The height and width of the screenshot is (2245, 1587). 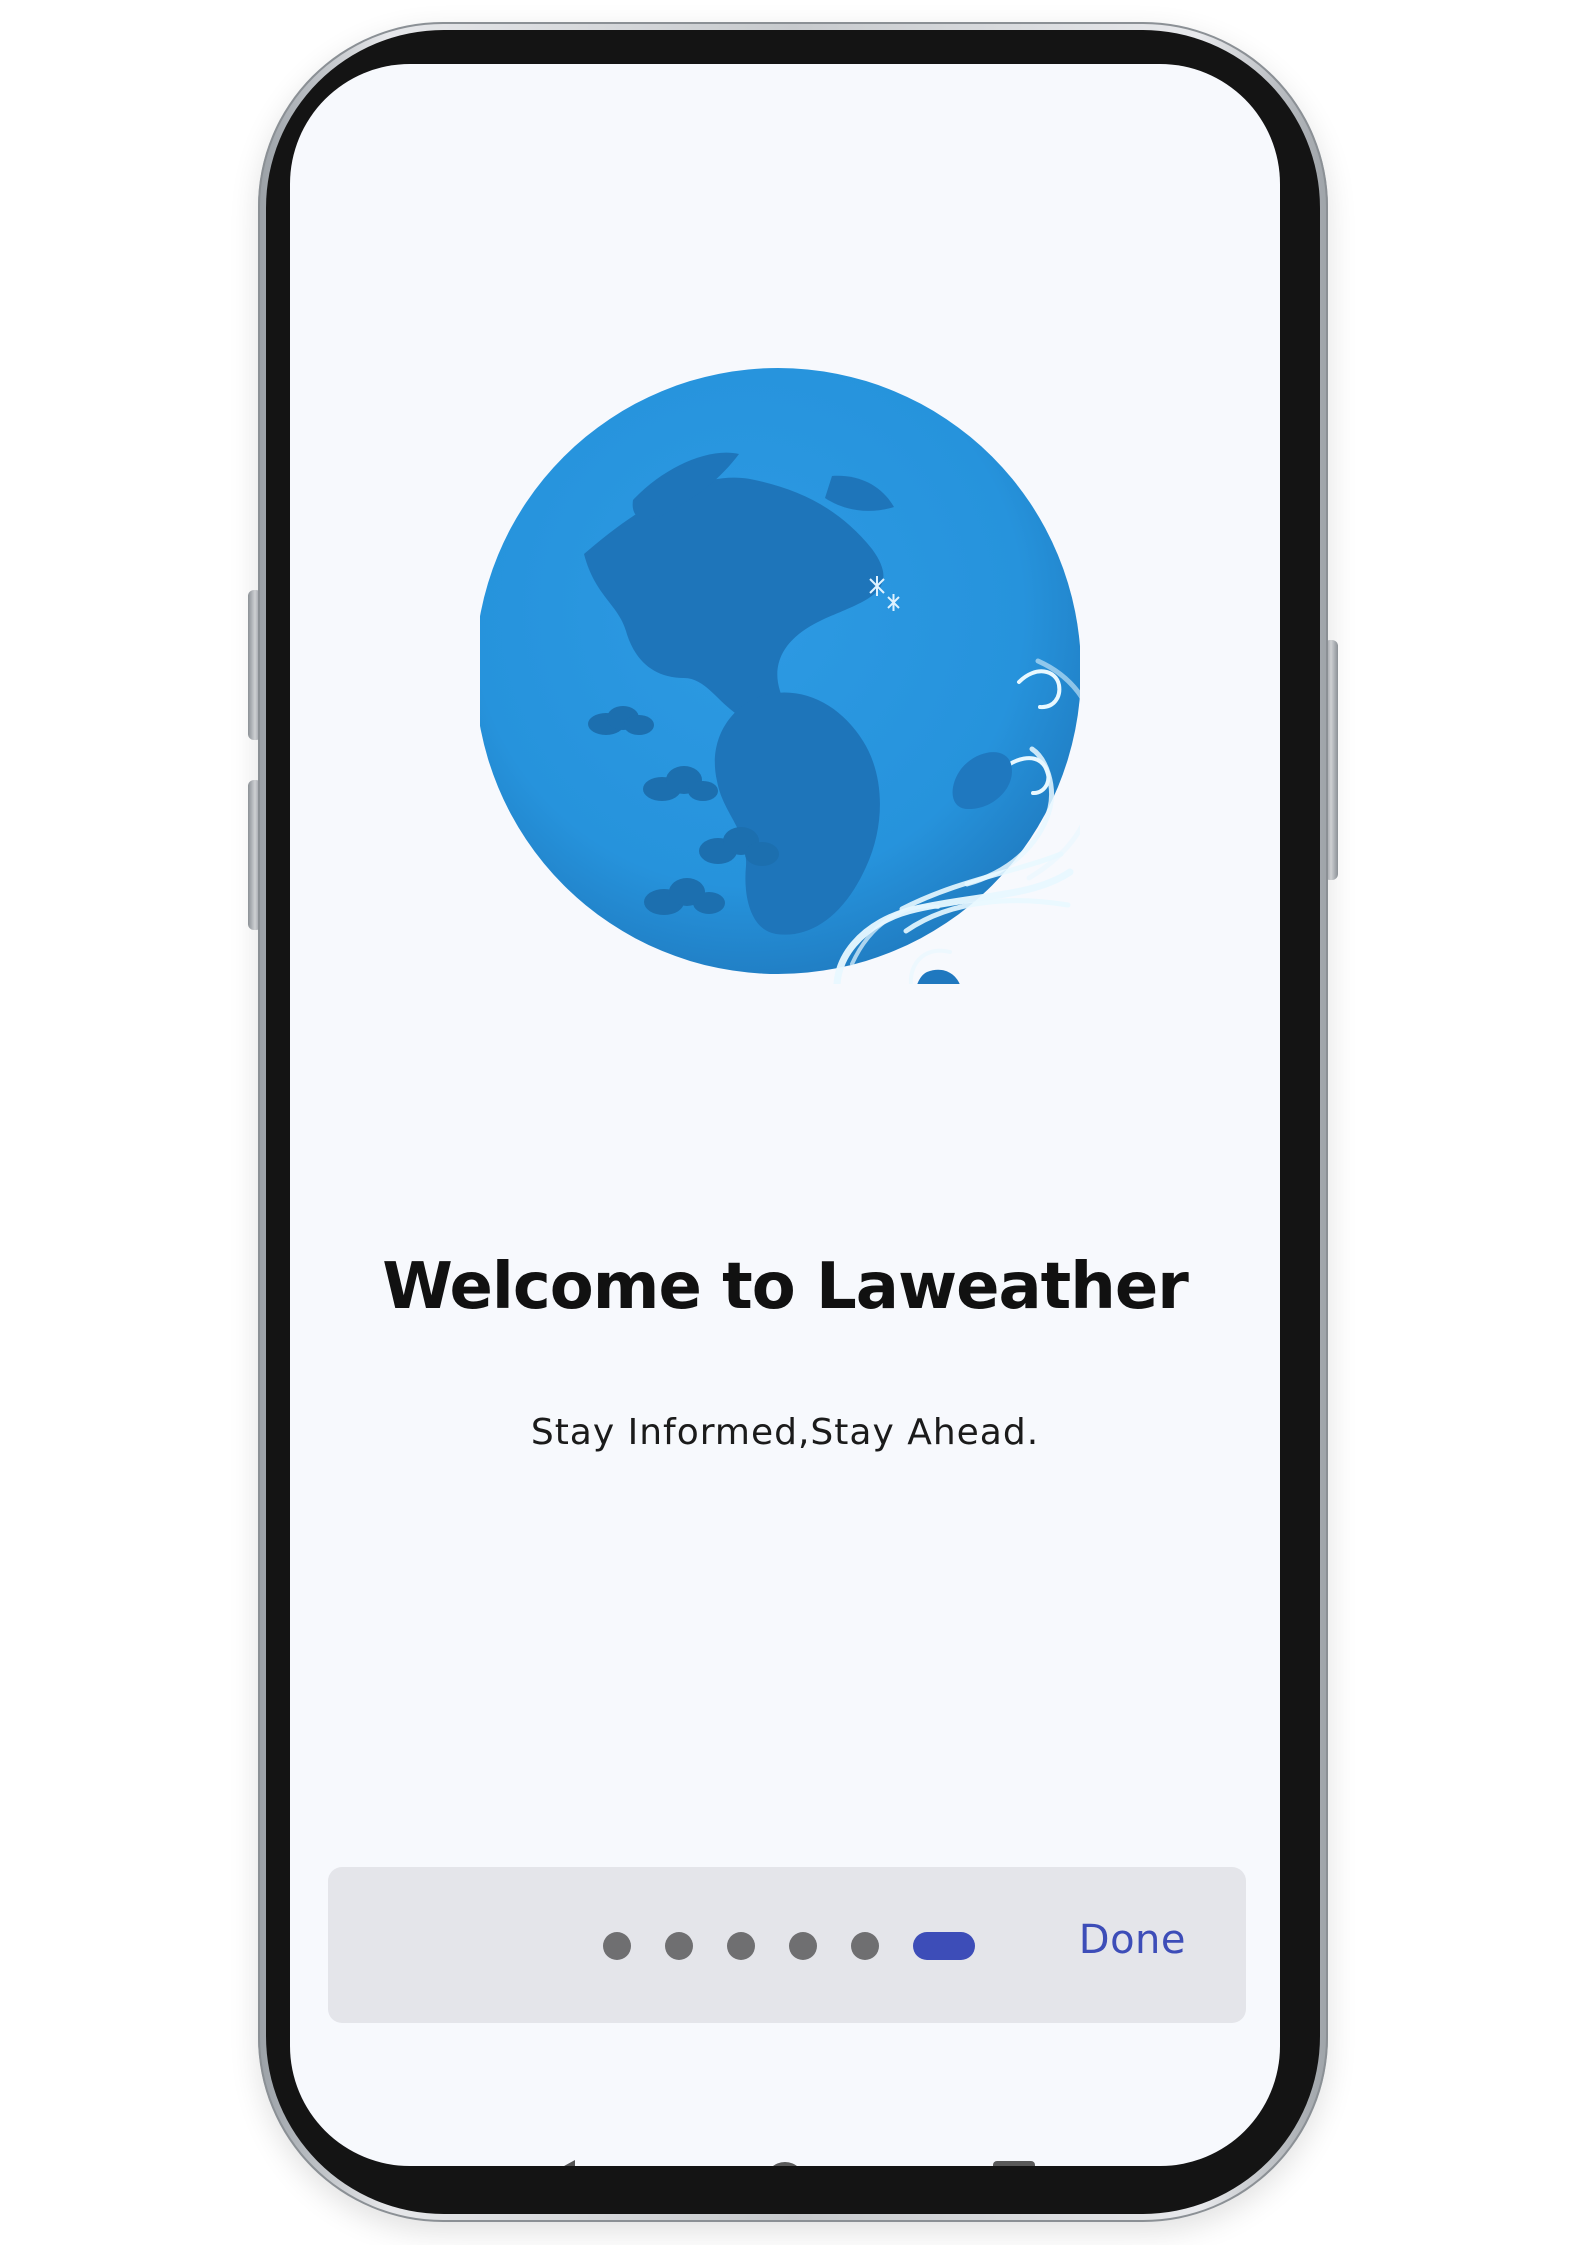 What do you see at coordinates (555, 2159) in the screenshot?
I see `back-button` at bounding box center [555, 2159].